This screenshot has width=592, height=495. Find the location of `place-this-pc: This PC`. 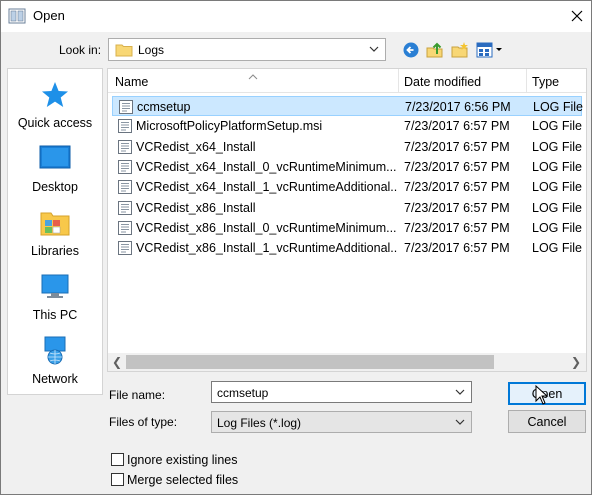

place-this-pc: This PC is located at coordinates (55, 299).